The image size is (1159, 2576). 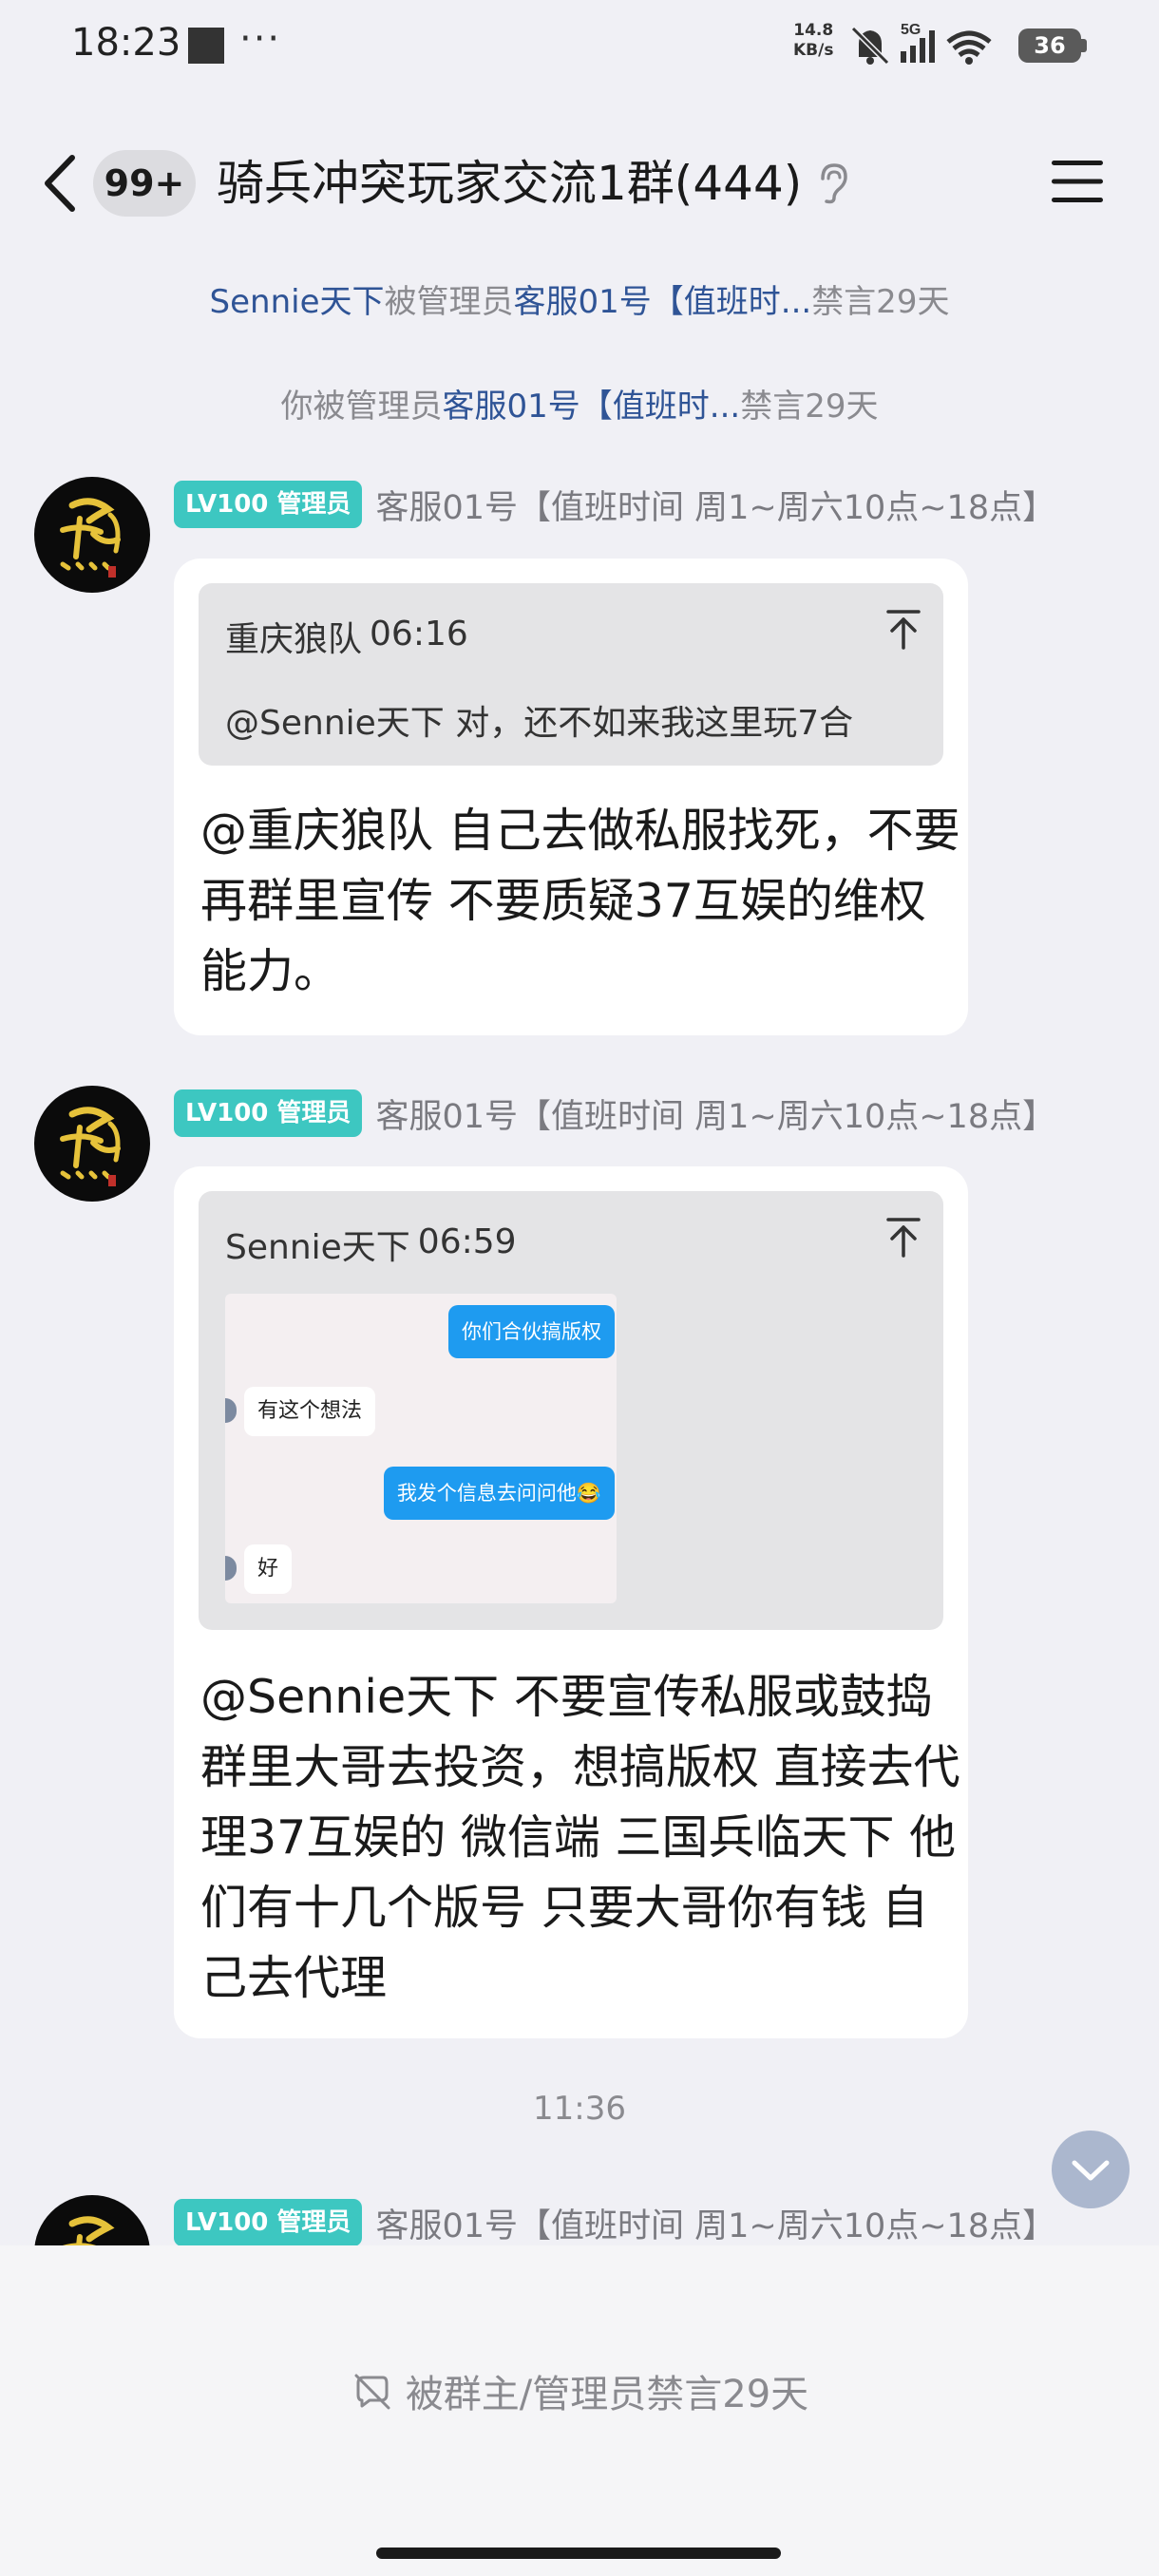 What do you see at coordinates (509, 183) in the screenshot?
I see `group-title: 骑兵冲突玩家交流1群(444)` at bounding box center [509, 183].